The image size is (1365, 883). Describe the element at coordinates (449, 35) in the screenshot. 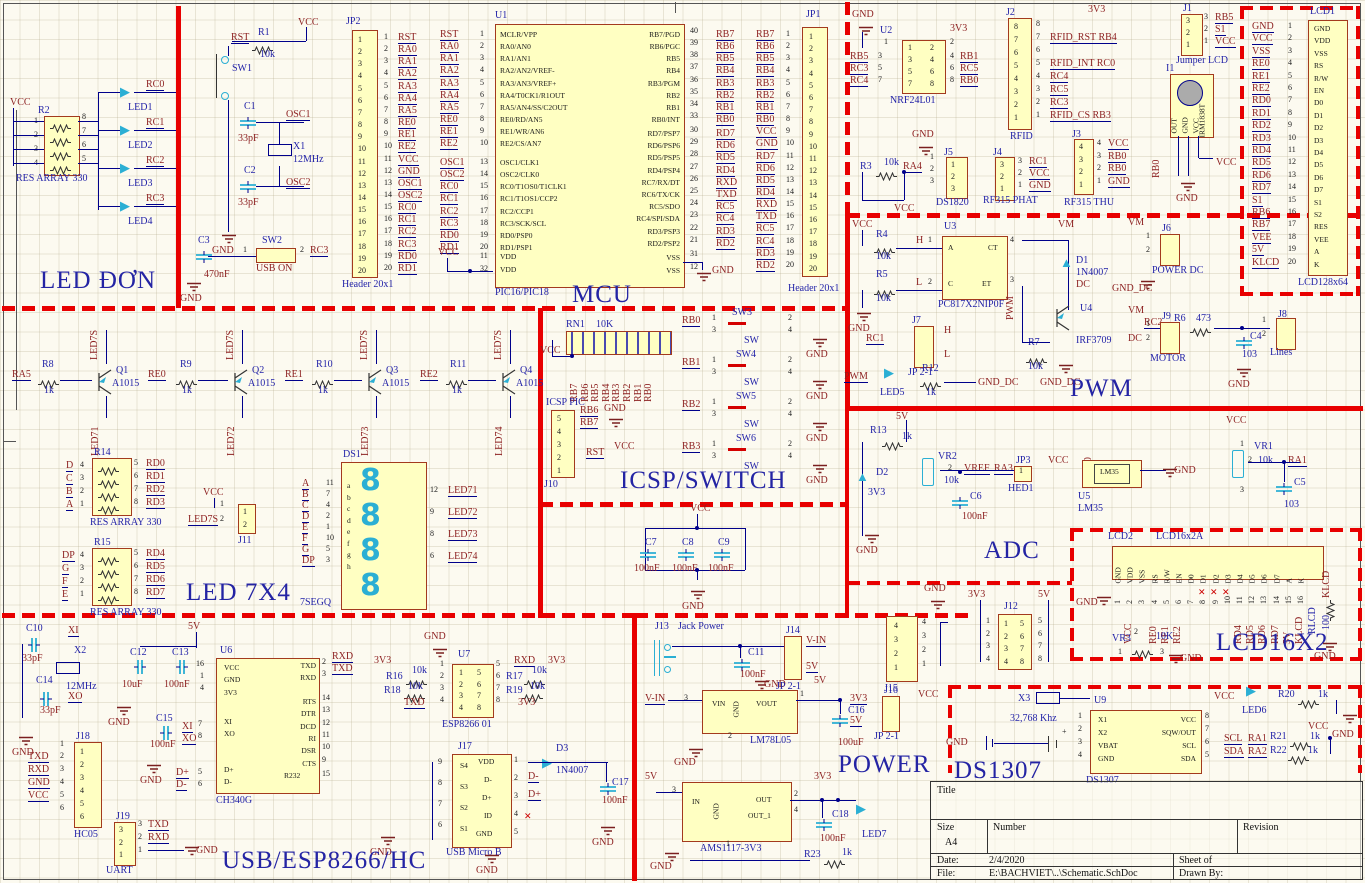

I see `schematic-label: RST` at that location.